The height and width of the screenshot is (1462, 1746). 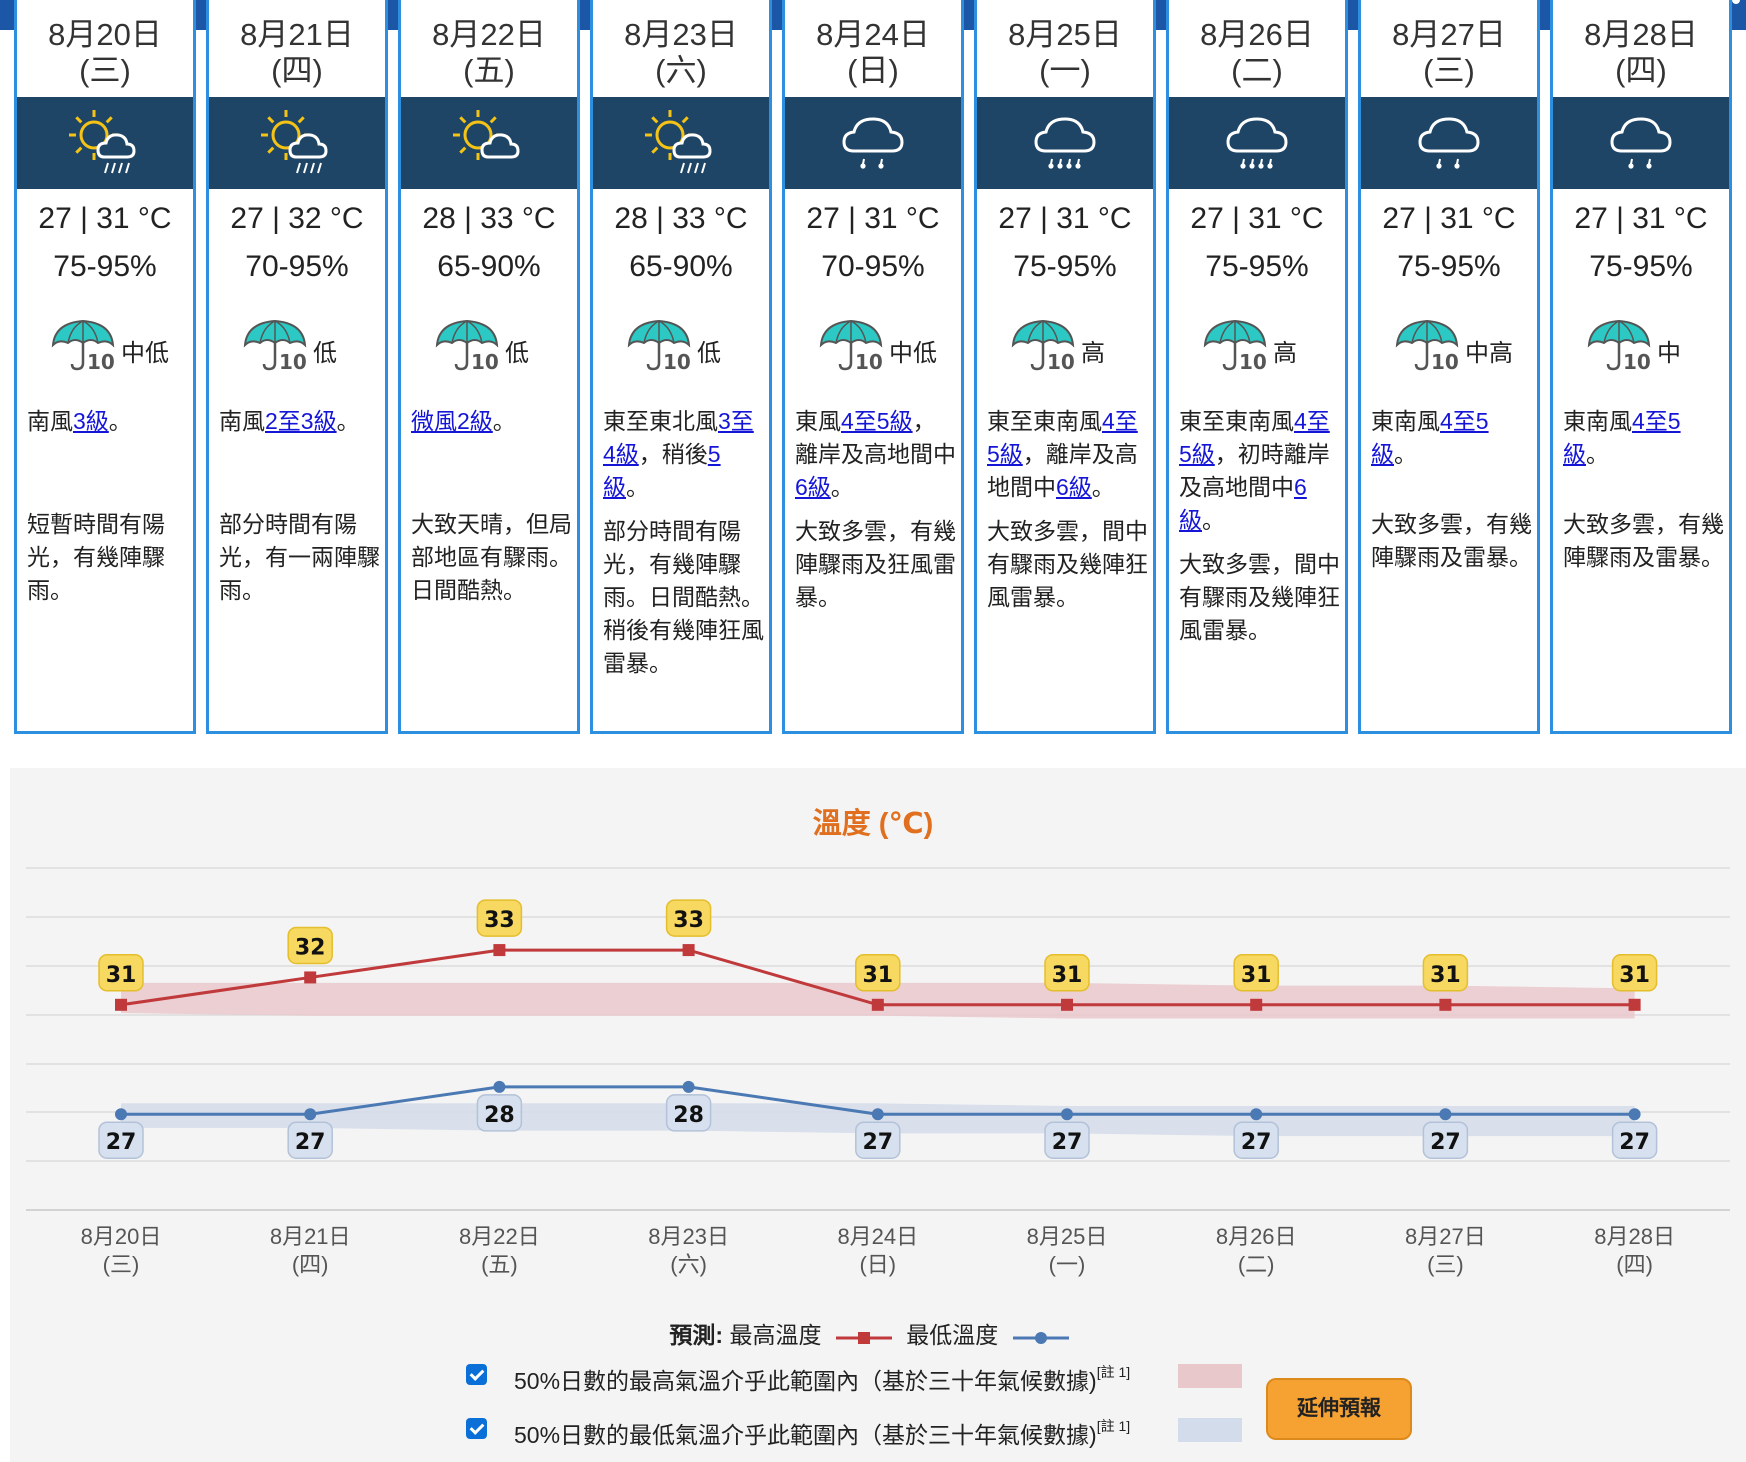 What do you see at coordinates (1405, 421) in the screenshot?
I see `wind-text: 東南風` at bounding box center [1405, 421].